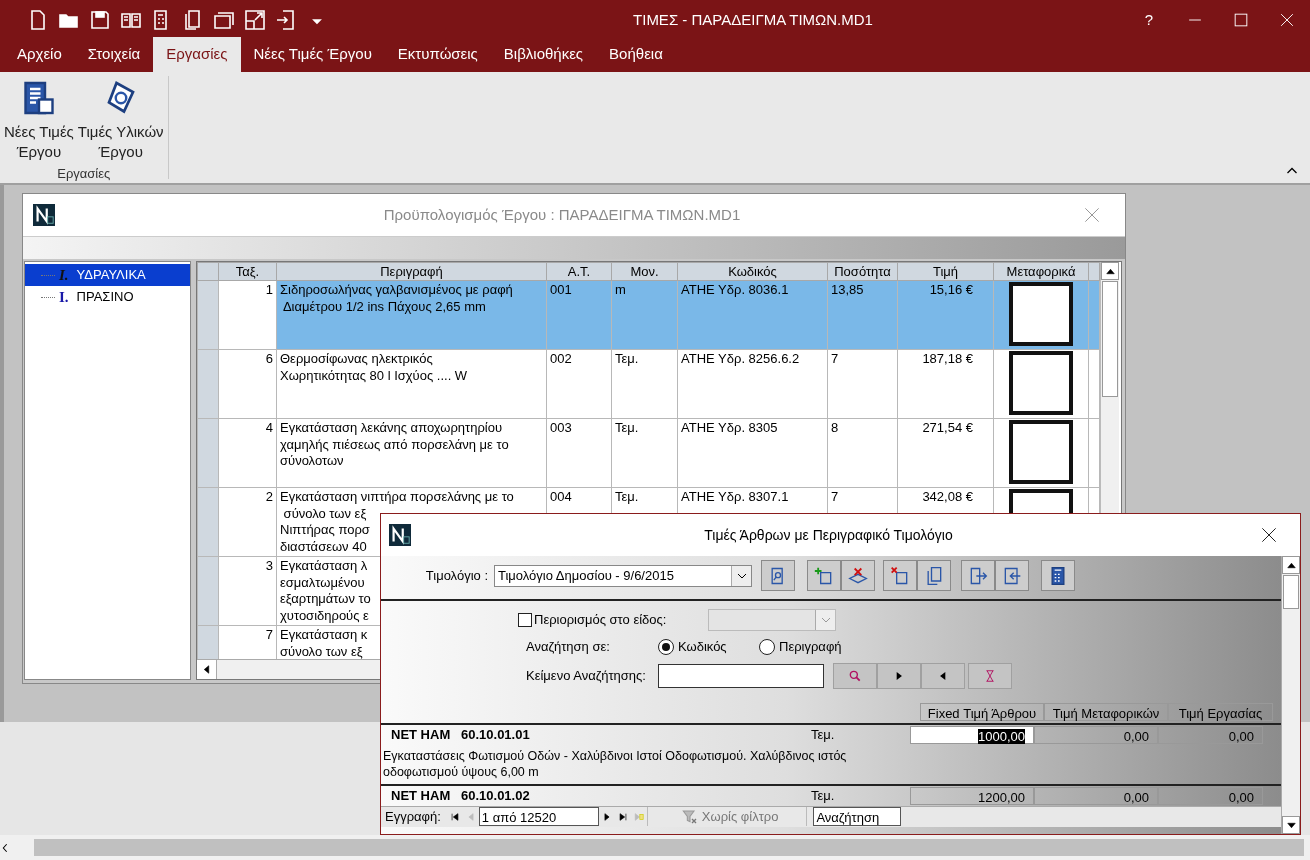 Image resolution: width=1310 pixels, height=860 pixels. Describe the element at coordinates (312, 54) in the screenshot. I see `menu-tab: Νέες Τιμές Έργου` at that location.